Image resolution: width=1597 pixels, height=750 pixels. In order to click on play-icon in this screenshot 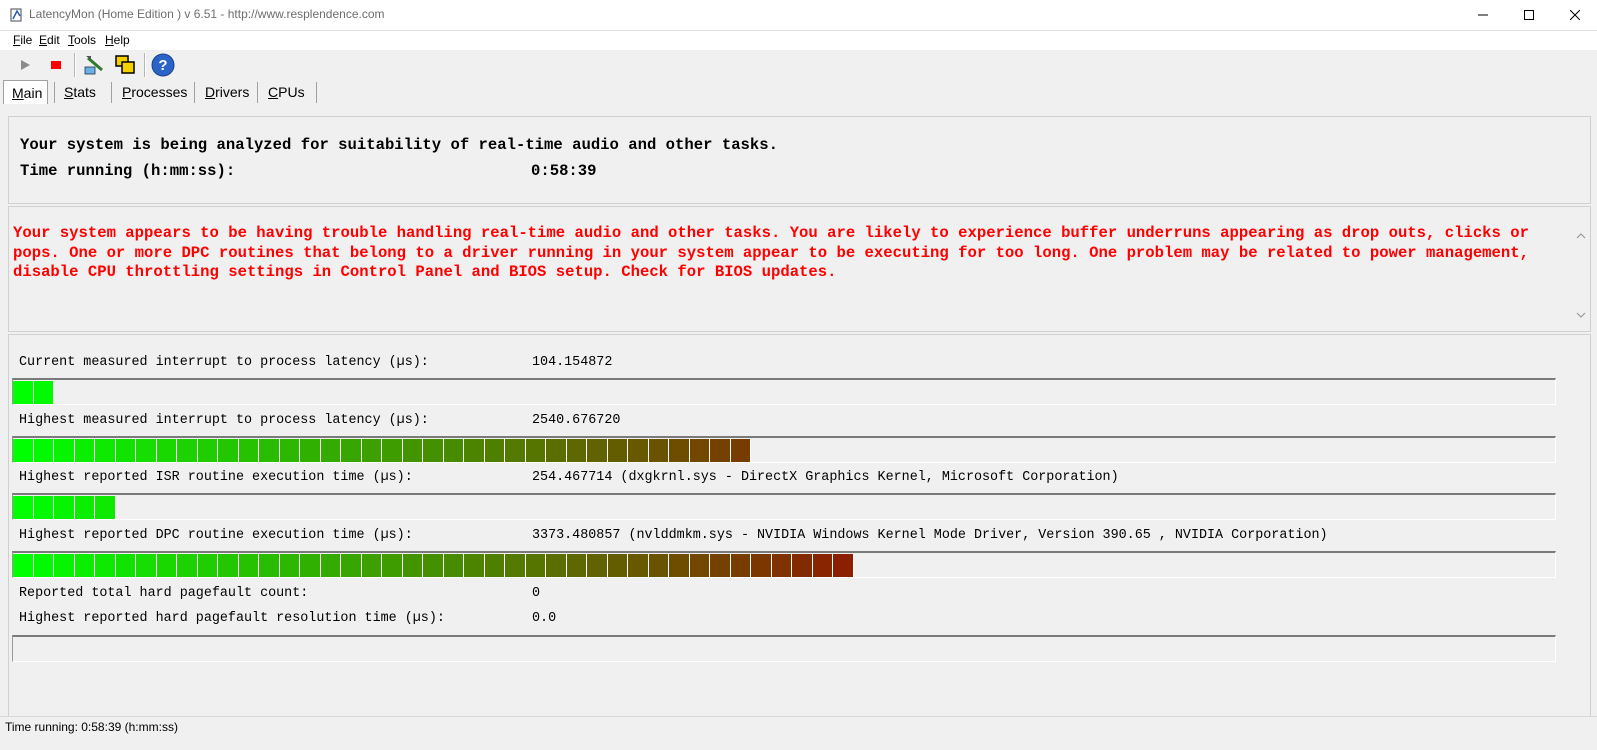, I will do `click(25, 65)`.